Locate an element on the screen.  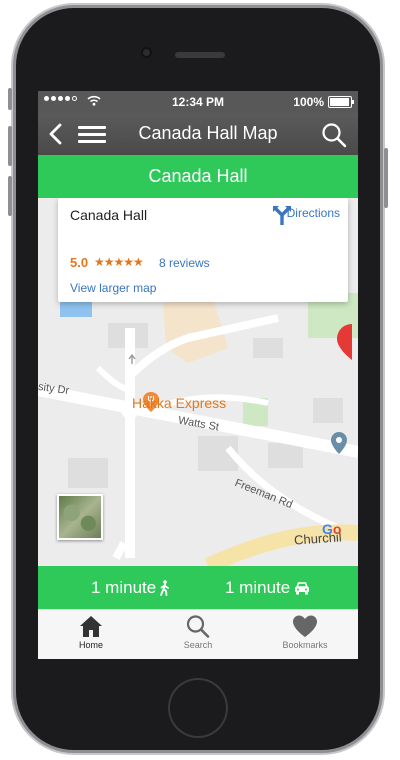
rating-value: 5.0 is located at coordinates (79, 262).